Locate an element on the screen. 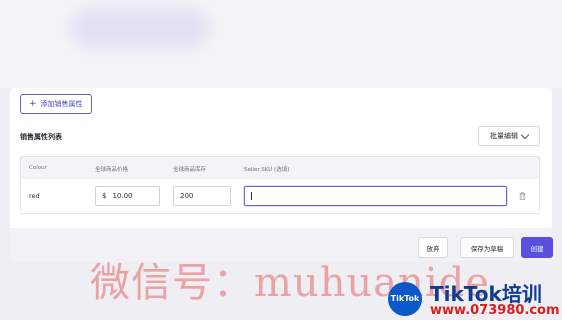 This screenshot has width=562, height=320. brand-url: www.073980.com is located at coordinates (495, 310).